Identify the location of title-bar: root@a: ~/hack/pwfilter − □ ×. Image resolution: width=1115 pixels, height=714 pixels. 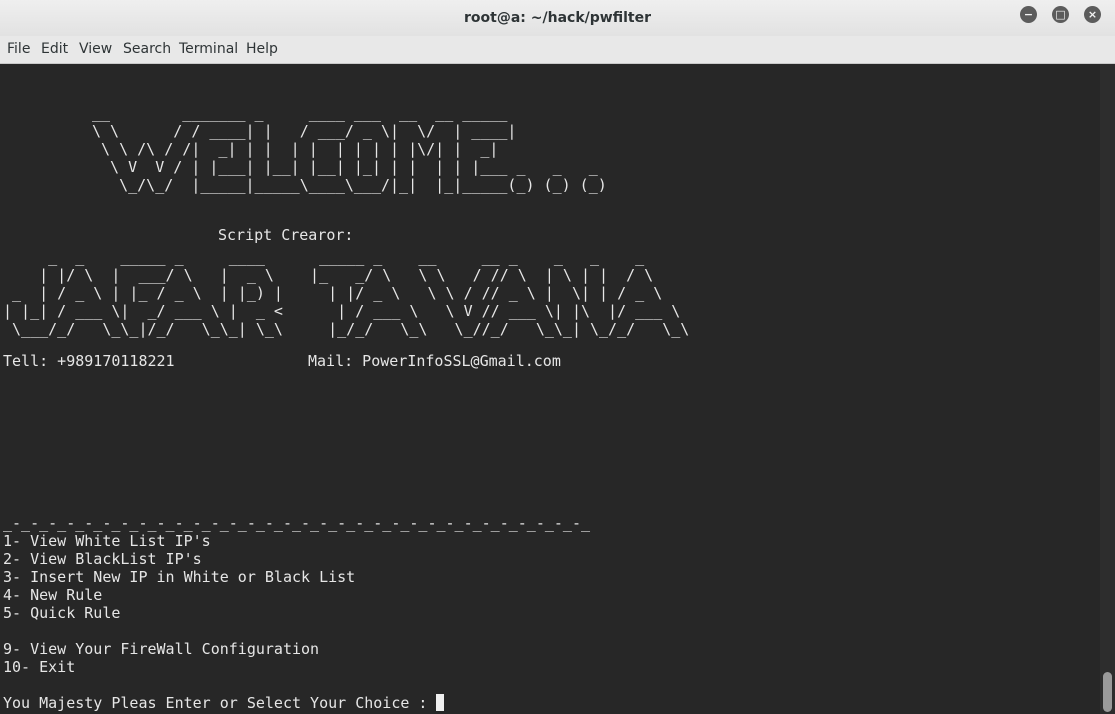
(557, 18).